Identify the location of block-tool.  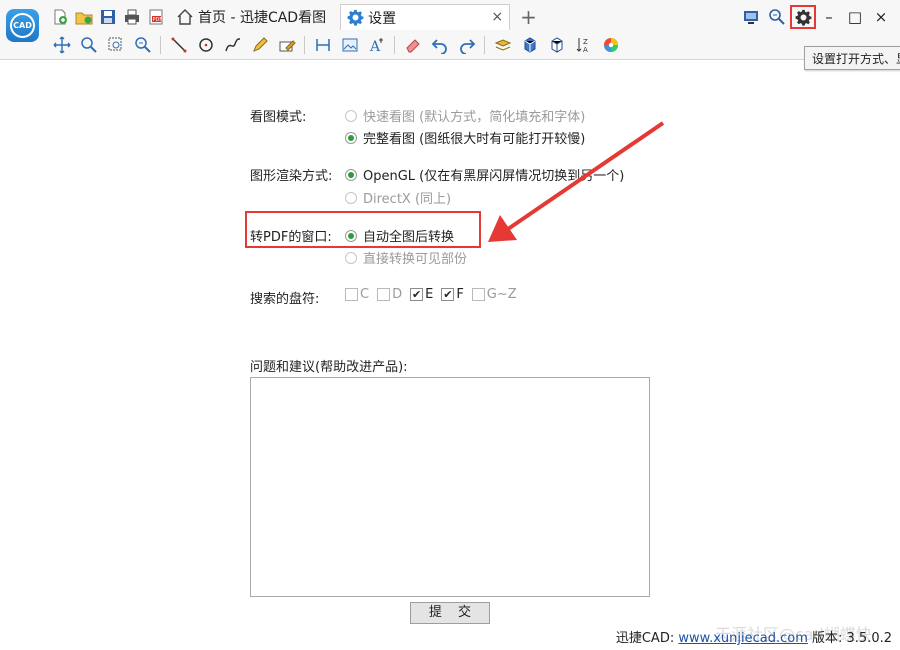
(556, 45).